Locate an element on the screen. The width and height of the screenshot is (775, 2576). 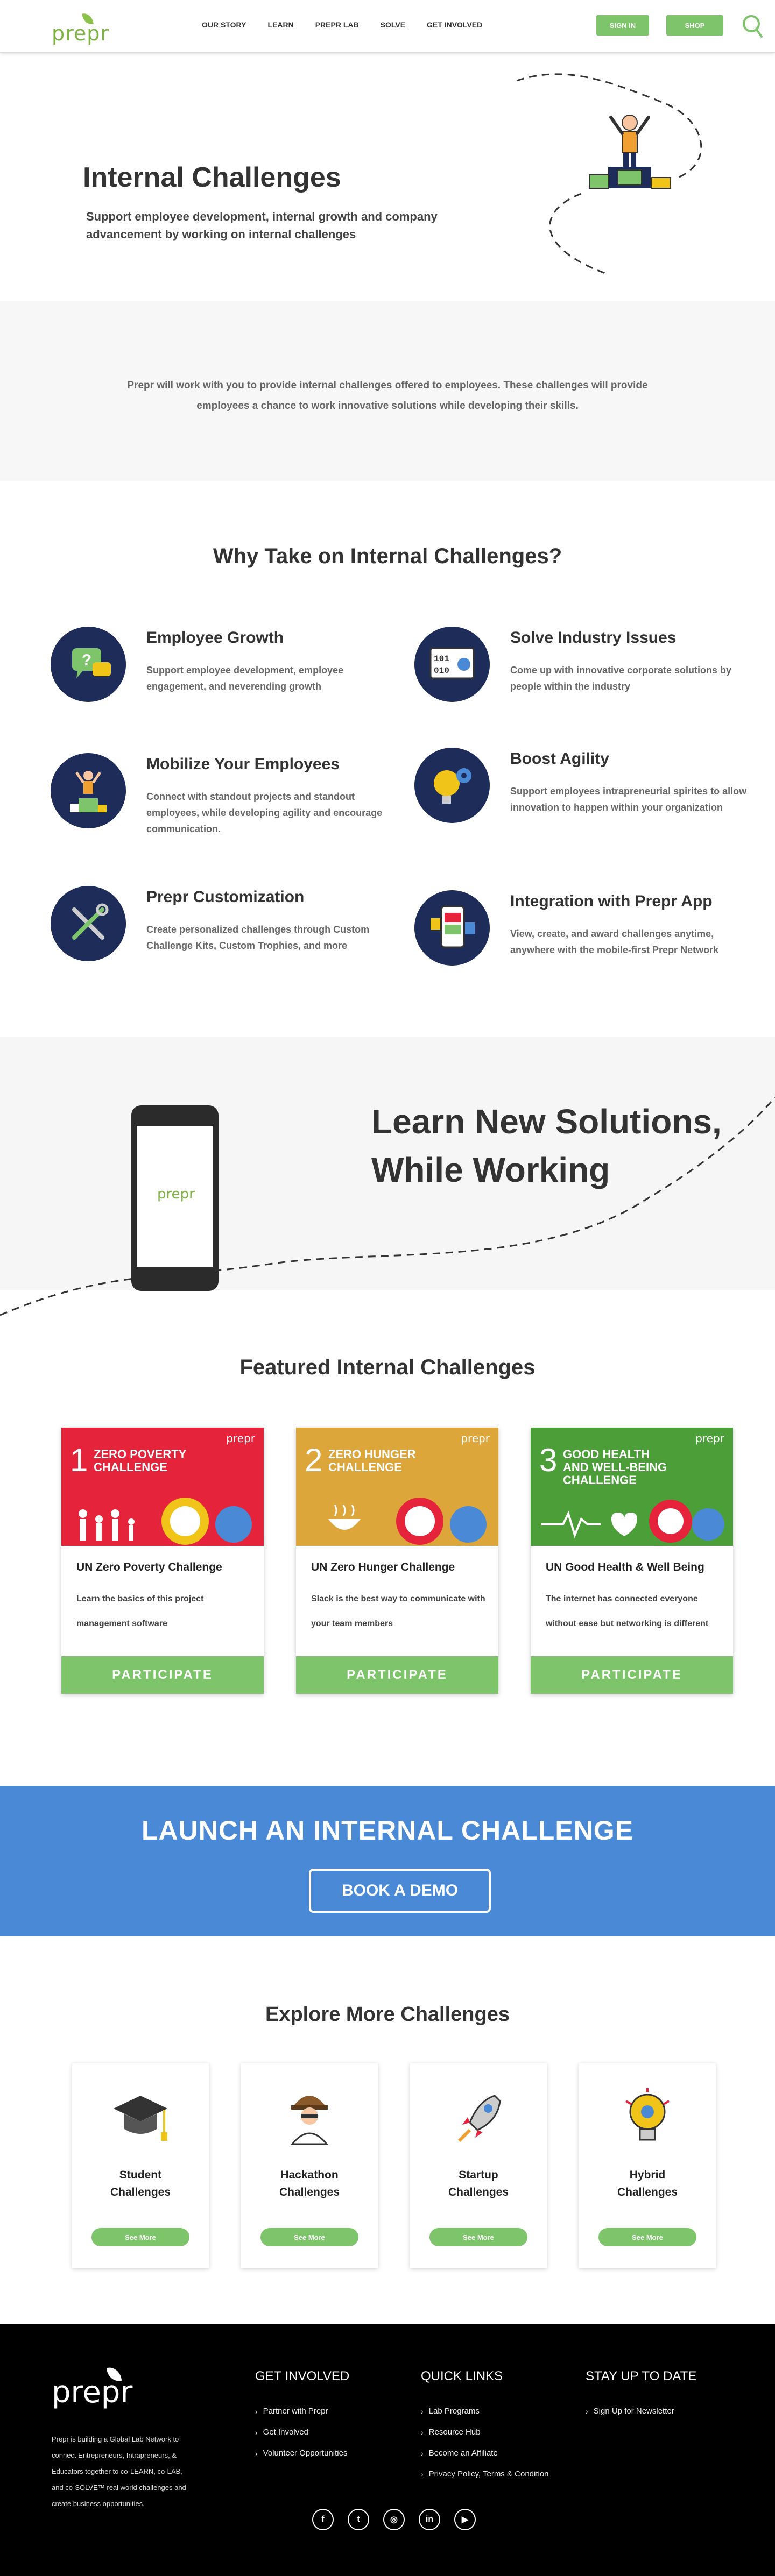
youtube-icon: ▶ is located at coordinates (465, 2519).